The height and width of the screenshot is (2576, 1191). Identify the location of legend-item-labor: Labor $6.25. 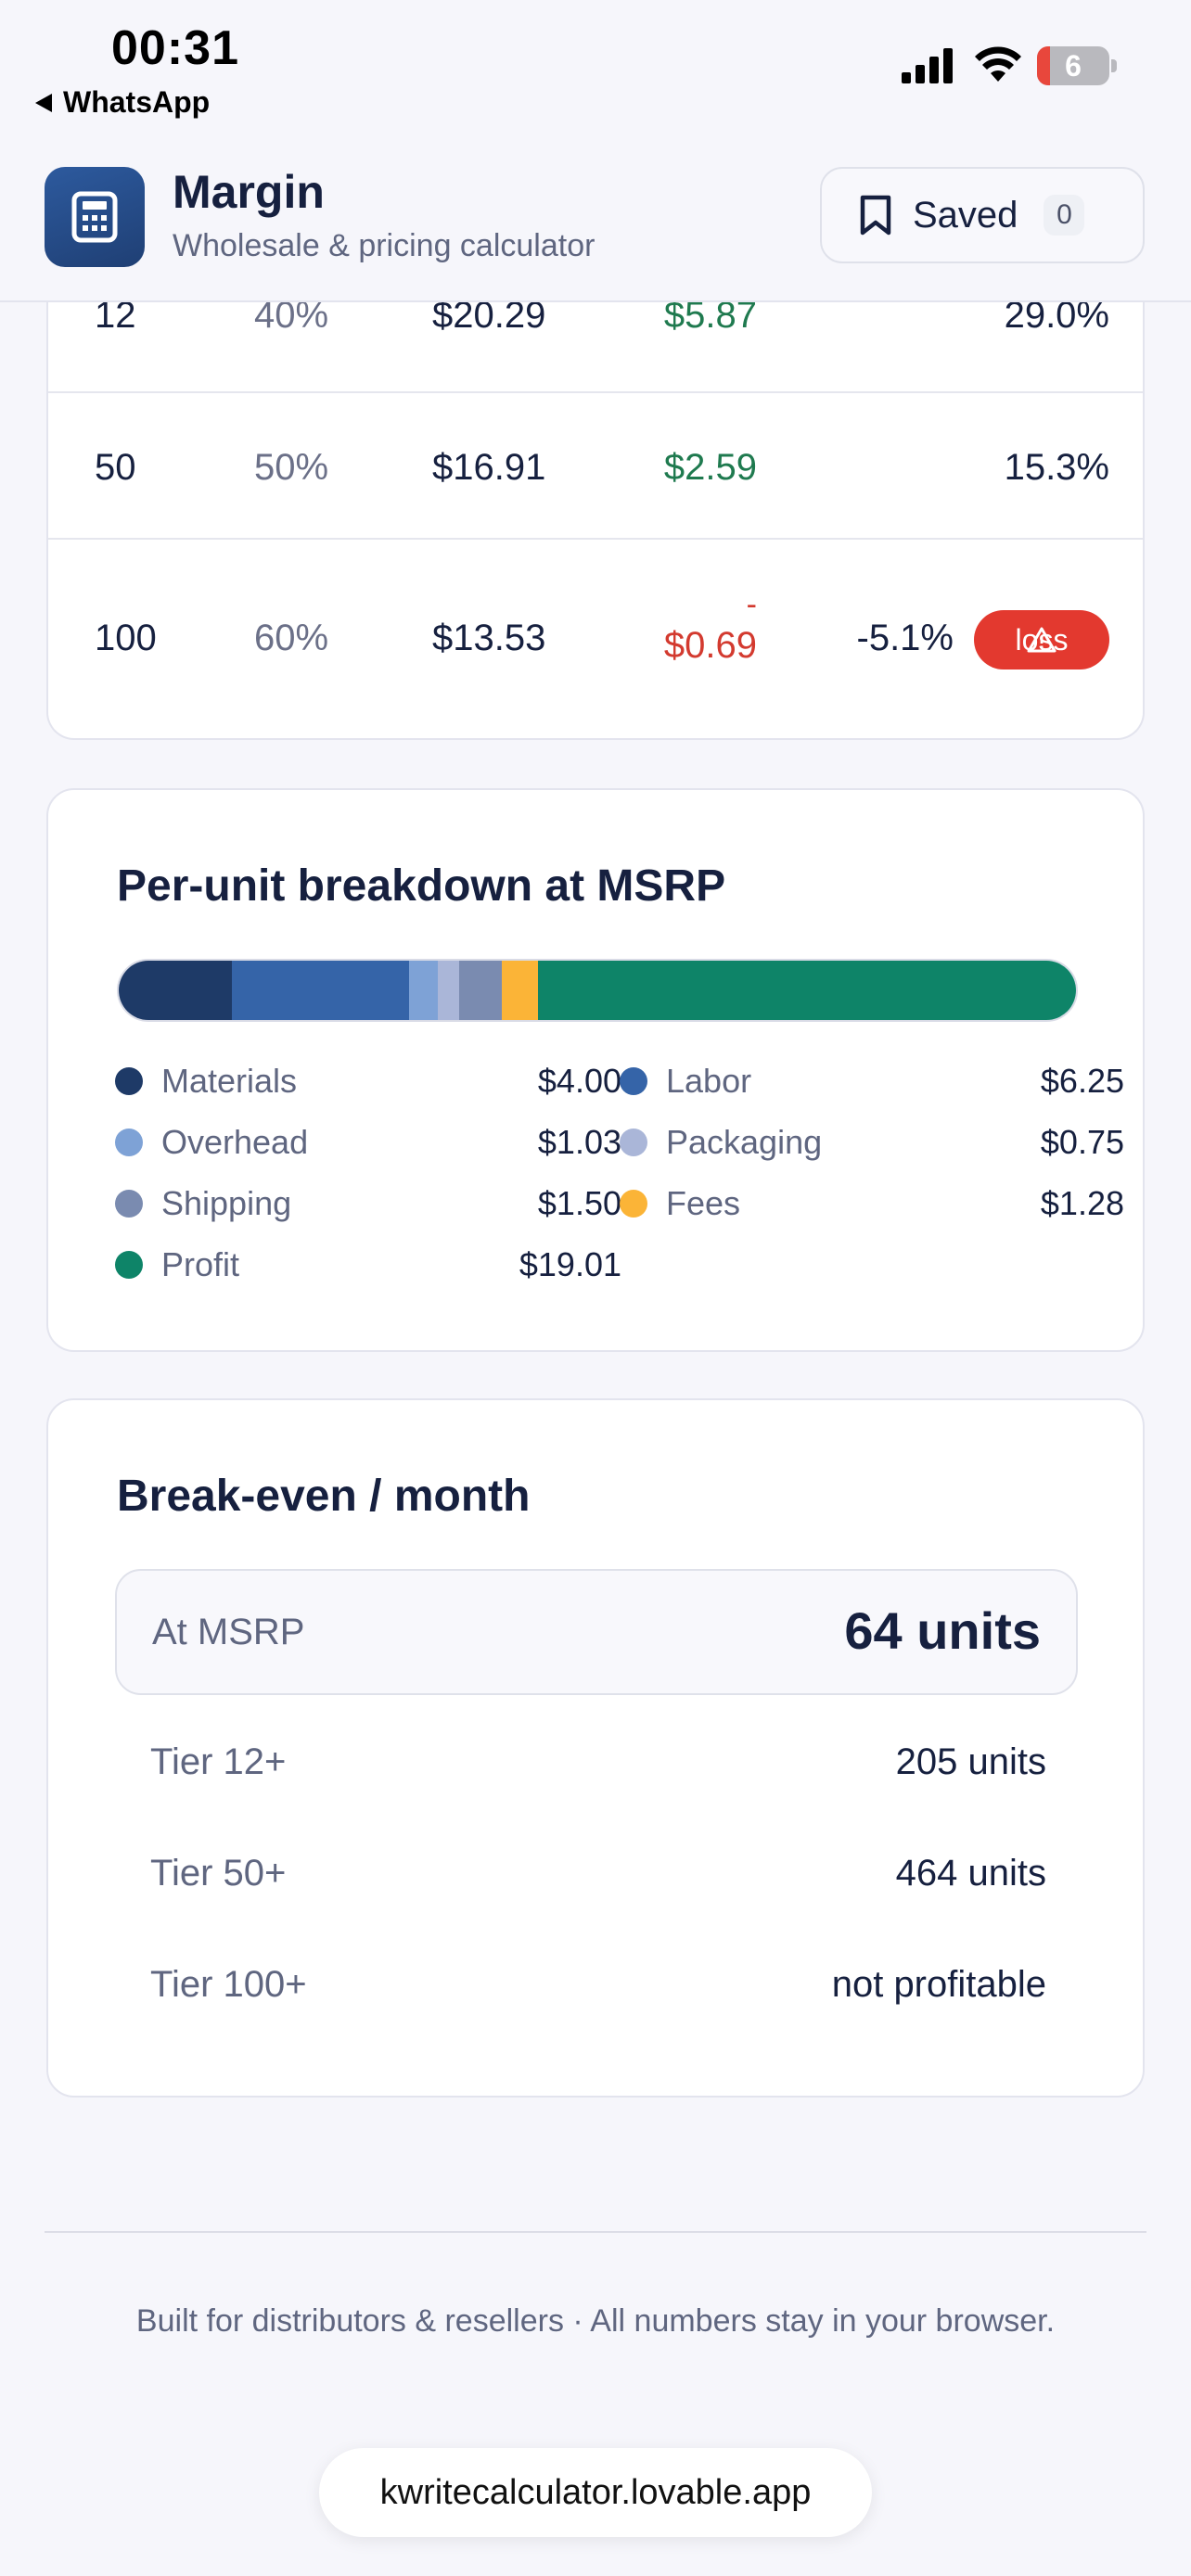
(872, 1081).